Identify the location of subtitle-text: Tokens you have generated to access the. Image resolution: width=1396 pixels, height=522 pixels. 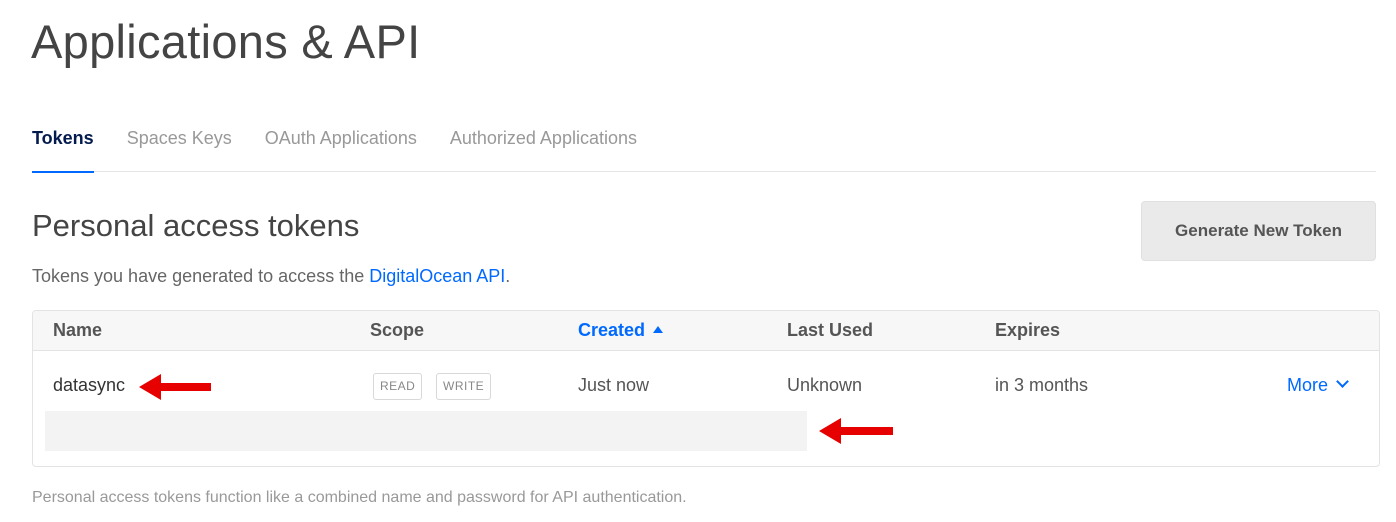
(201, 276).